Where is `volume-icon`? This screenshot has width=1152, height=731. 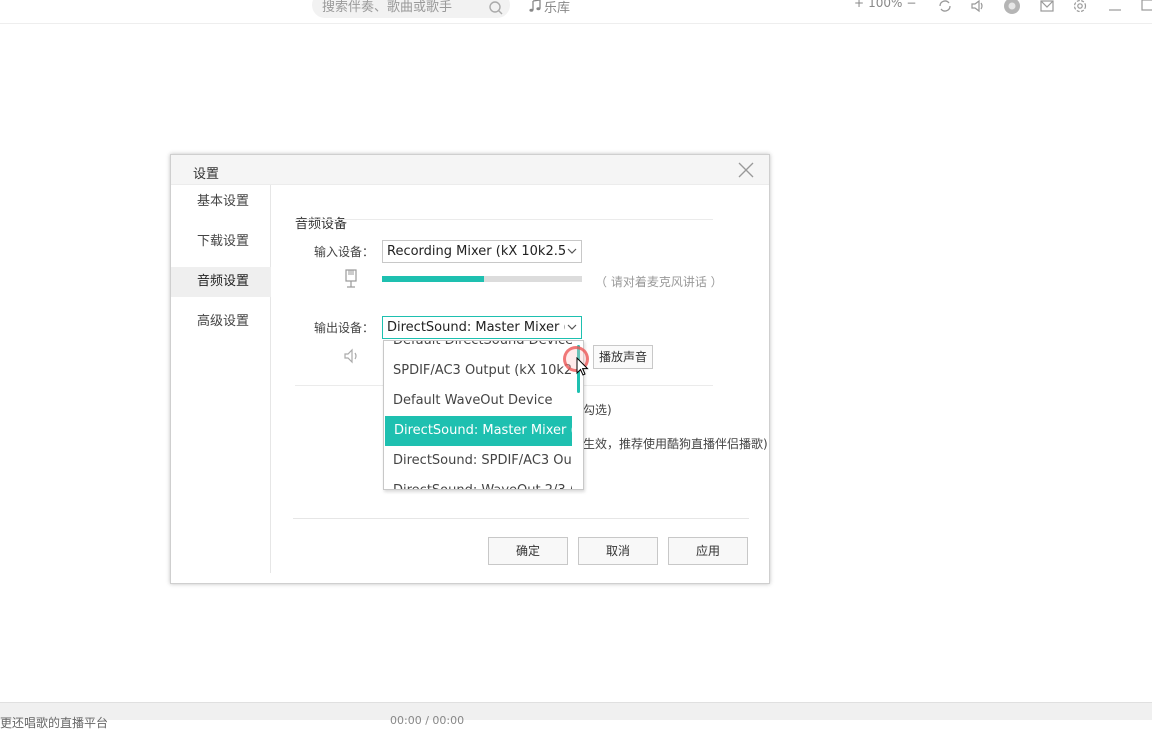
volume-icon is located at coordinates (978, 7).